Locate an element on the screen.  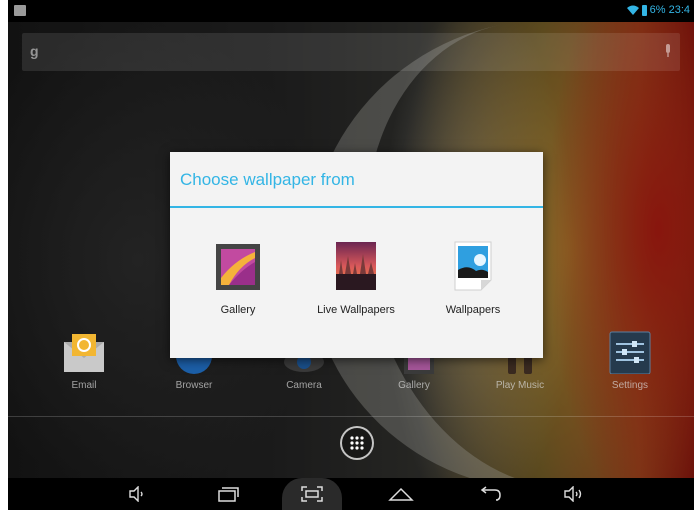
screenshot-icon is located at coordinates (312, 494).